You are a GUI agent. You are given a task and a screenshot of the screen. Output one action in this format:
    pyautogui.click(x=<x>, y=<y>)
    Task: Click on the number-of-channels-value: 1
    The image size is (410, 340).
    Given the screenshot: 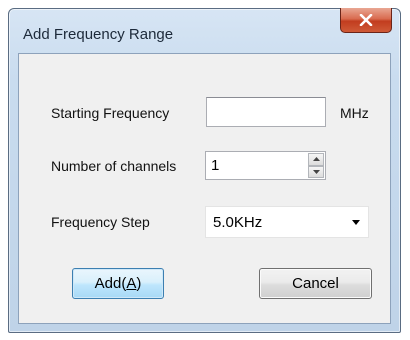 What is the action you would take?
    pyautogui.click(x=215, y=165)
    